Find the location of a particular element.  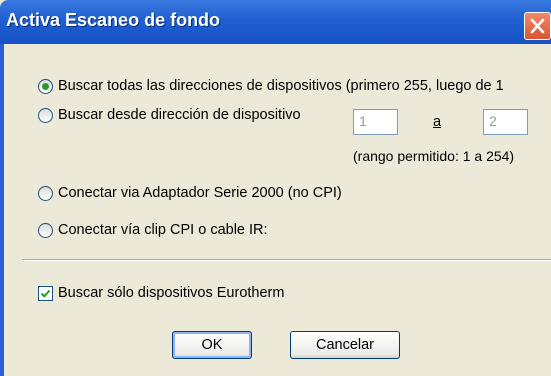

ok-button: OK is located at coordinates (212, 345).